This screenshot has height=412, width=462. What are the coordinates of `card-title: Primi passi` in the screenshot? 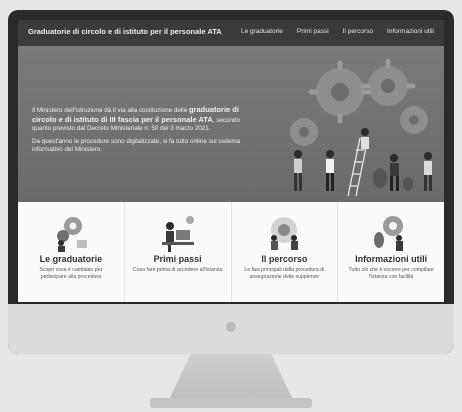 It's located at (177, 259).